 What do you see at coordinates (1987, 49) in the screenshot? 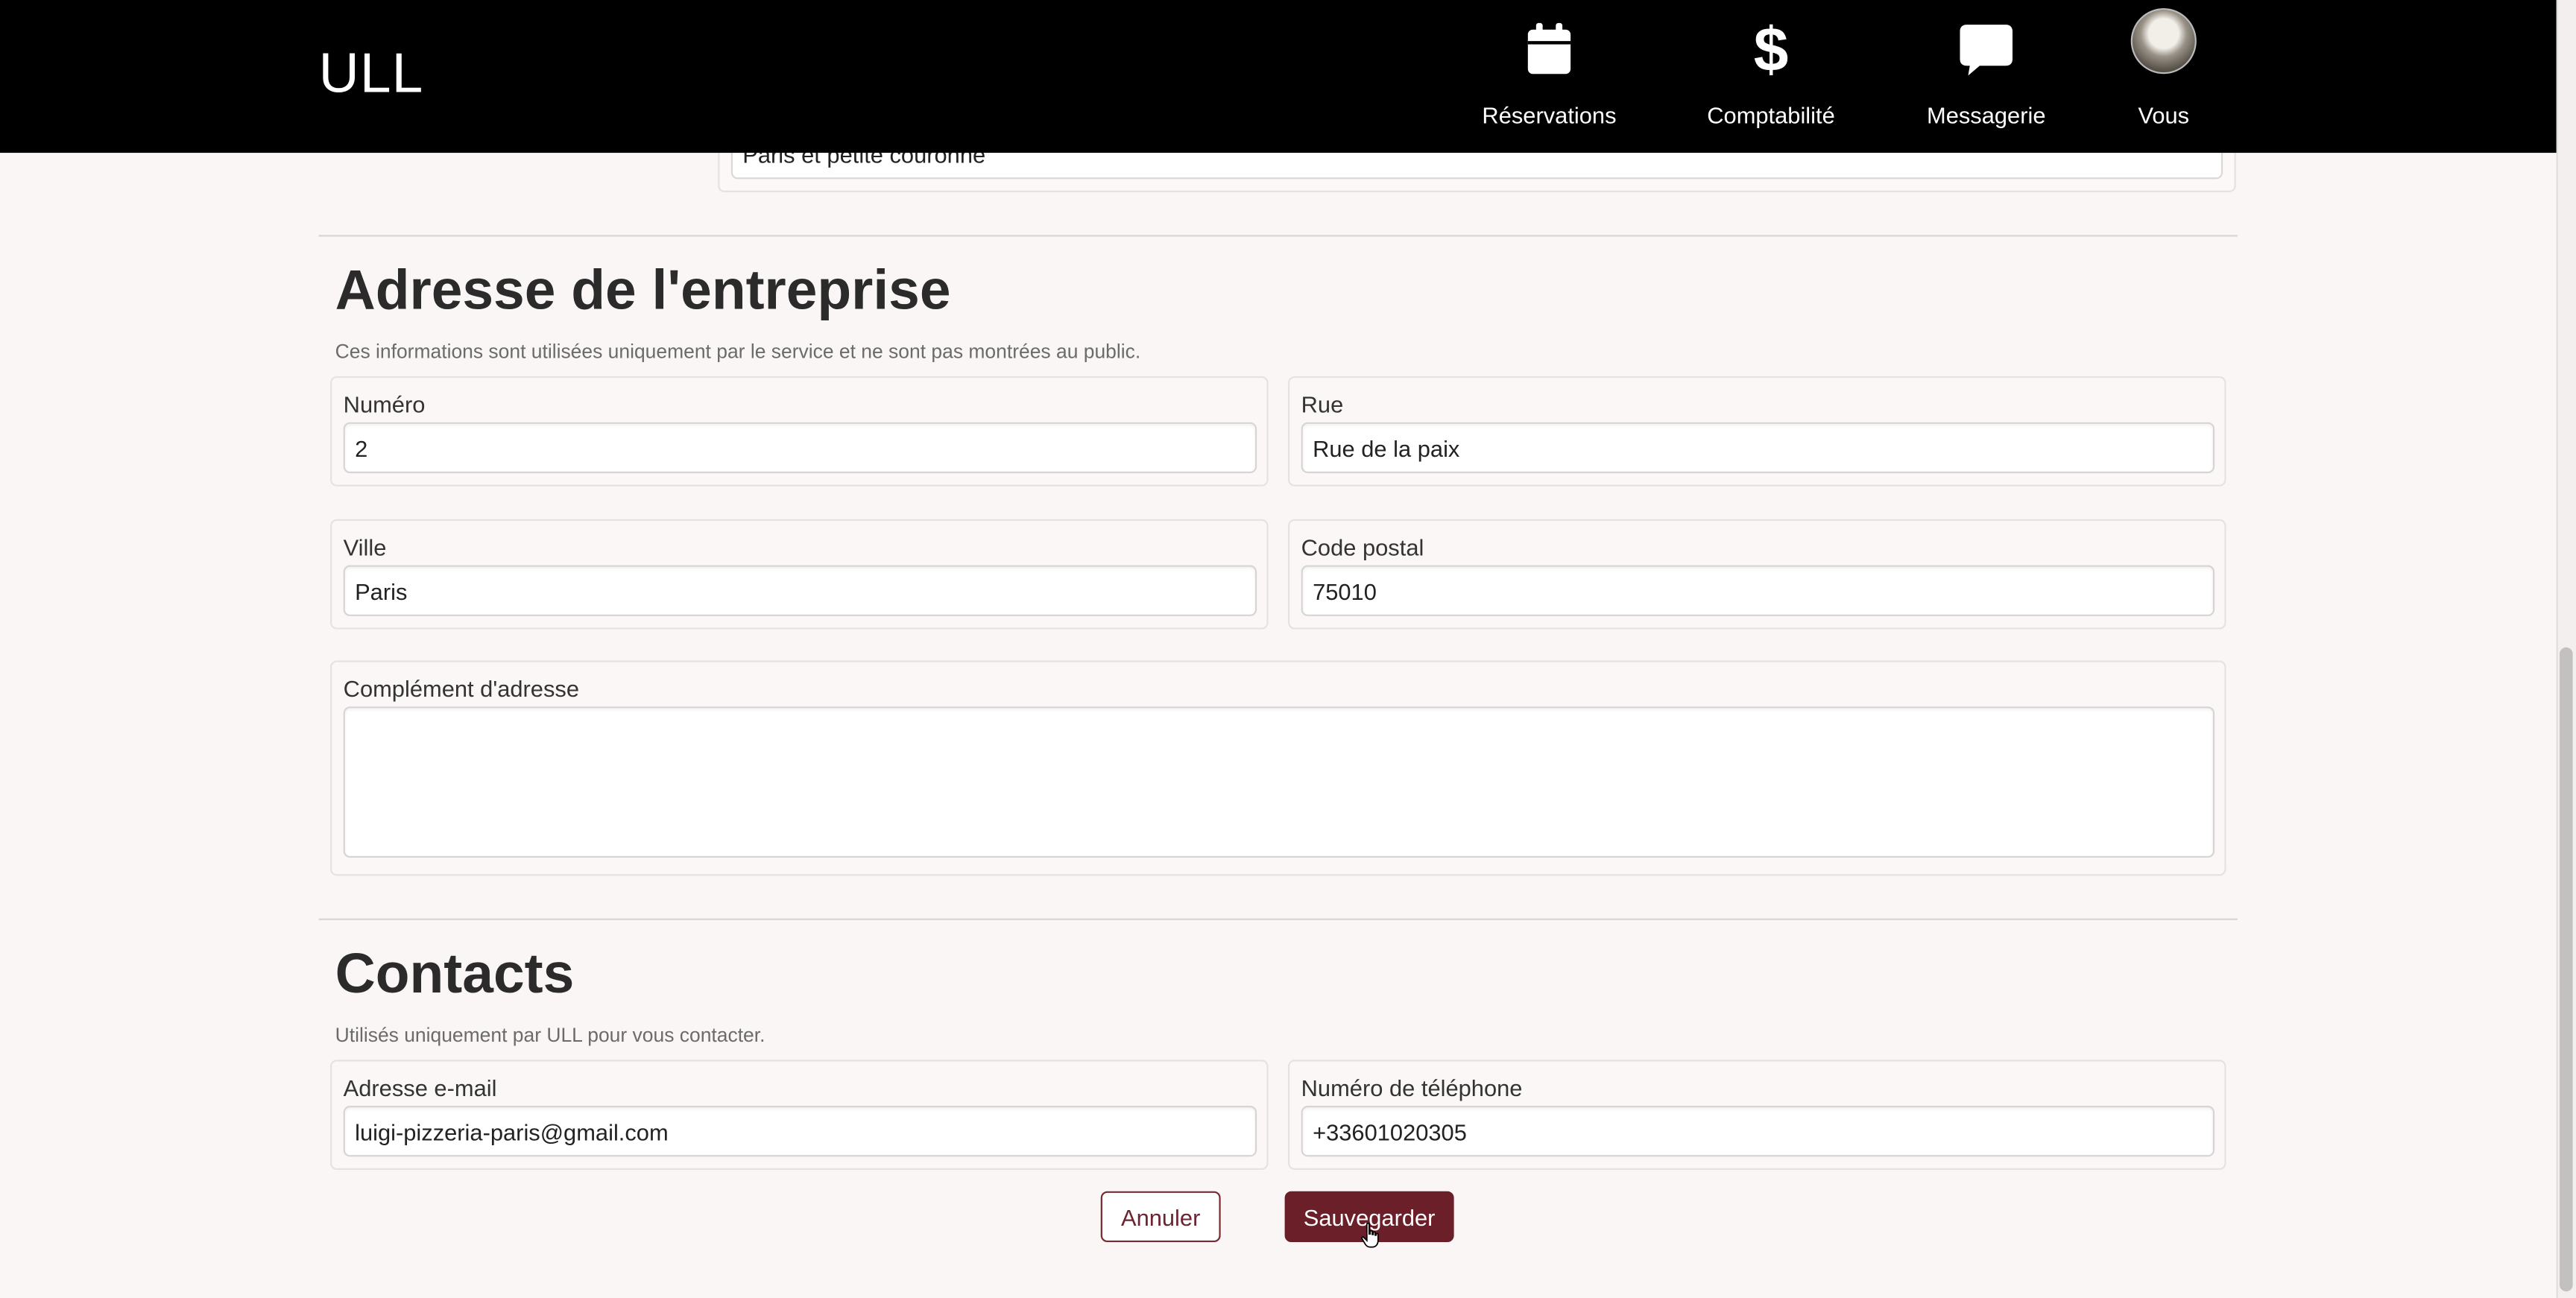
I see `chat-bubble-icon` at bounding box center [1987, 49].